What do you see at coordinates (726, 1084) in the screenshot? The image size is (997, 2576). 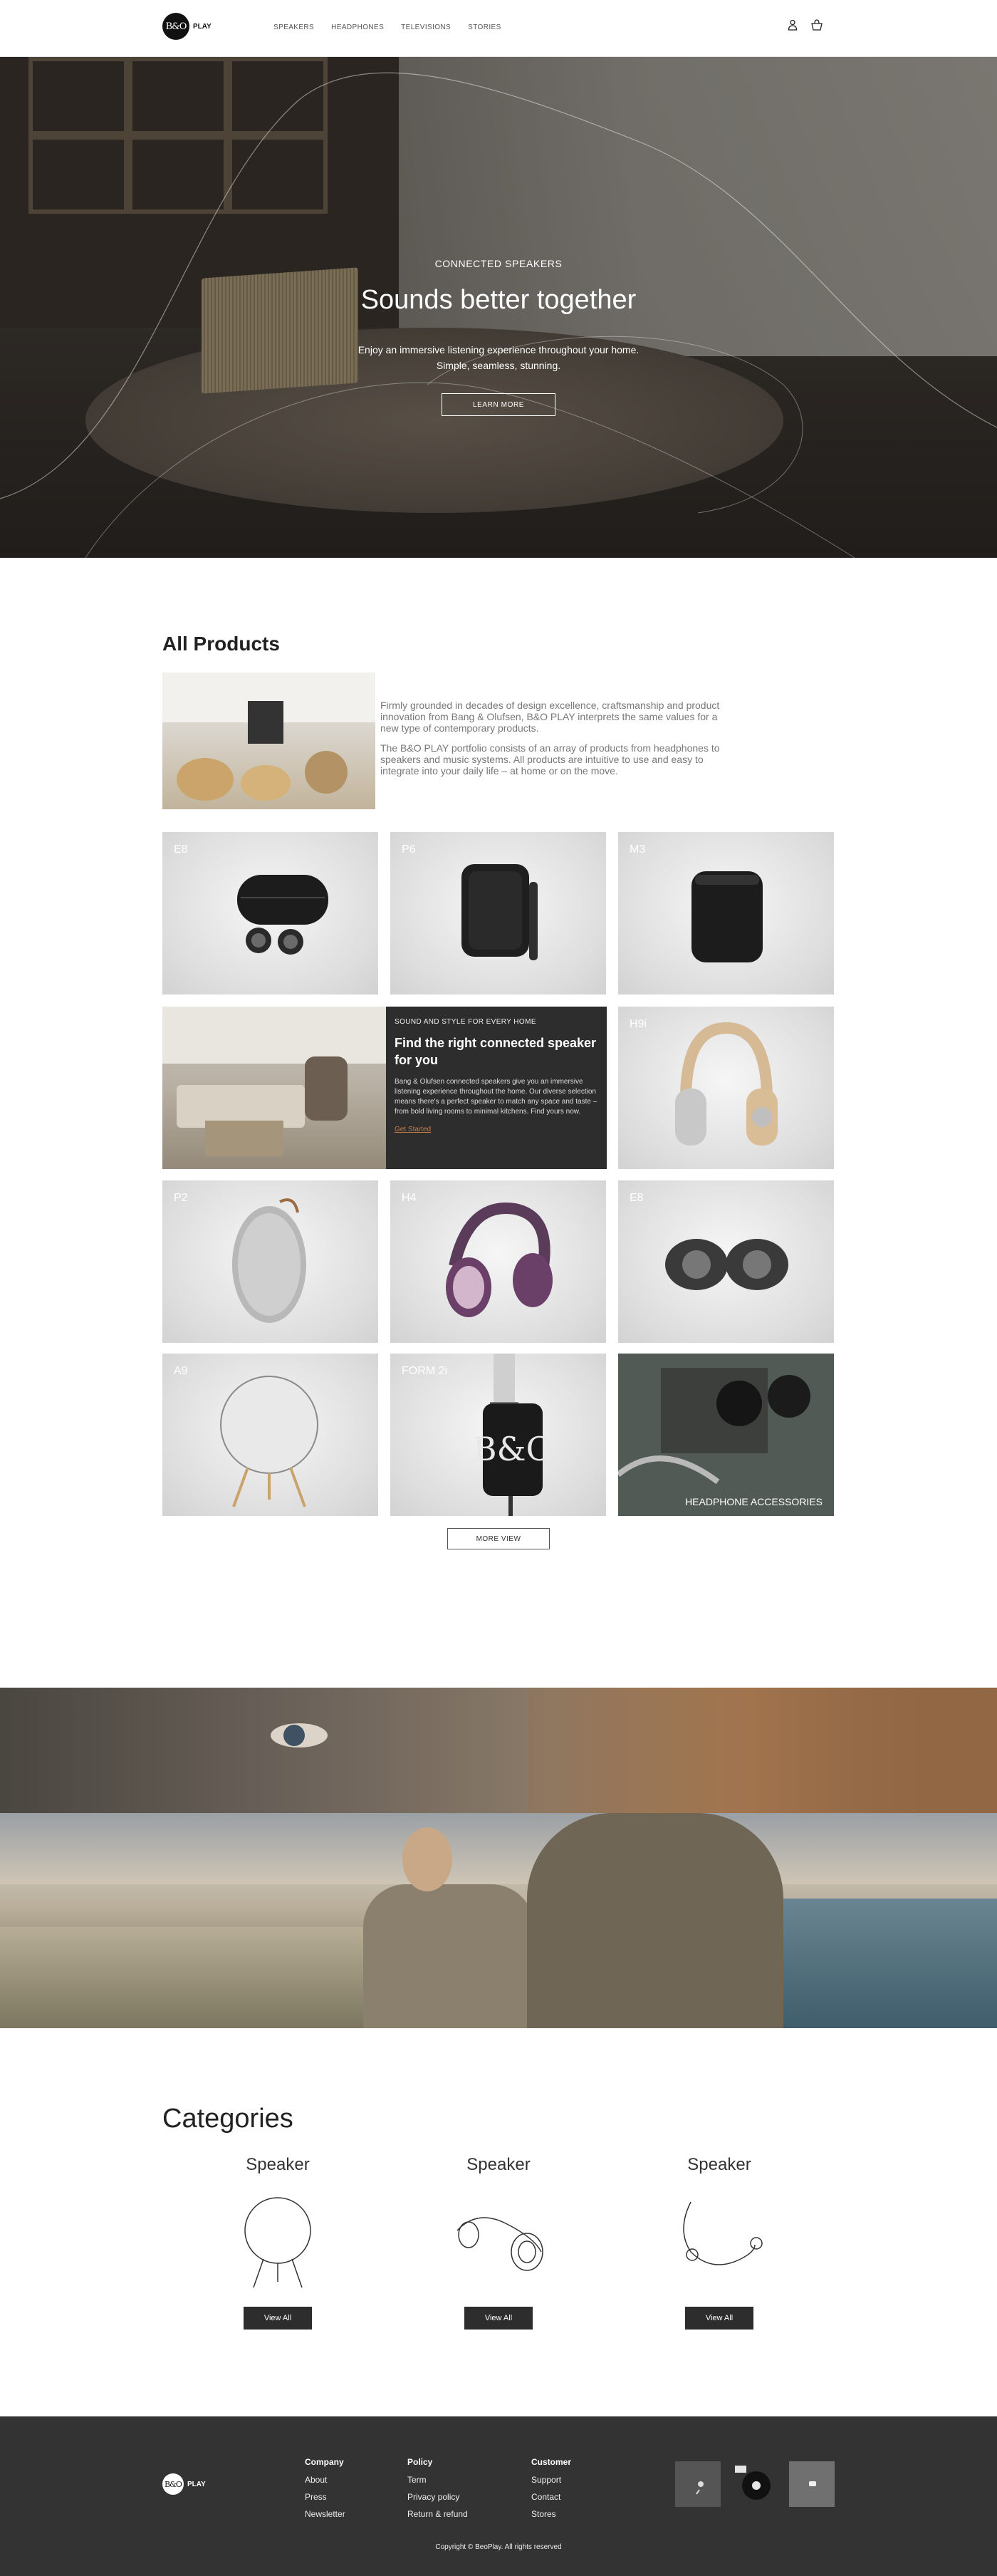 I see `over-ear-headphones-image` at bounding box center [726, 1084].